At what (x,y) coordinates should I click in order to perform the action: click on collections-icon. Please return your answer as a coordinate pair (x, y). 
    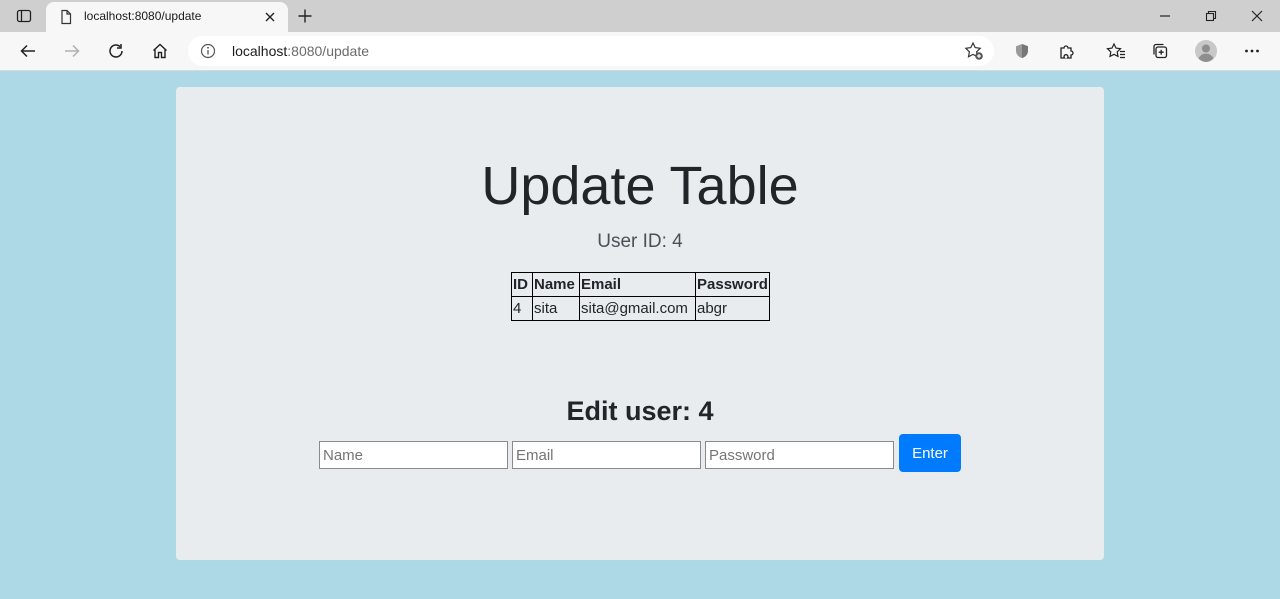
    Looking at the image, I should click on (1160, 51).